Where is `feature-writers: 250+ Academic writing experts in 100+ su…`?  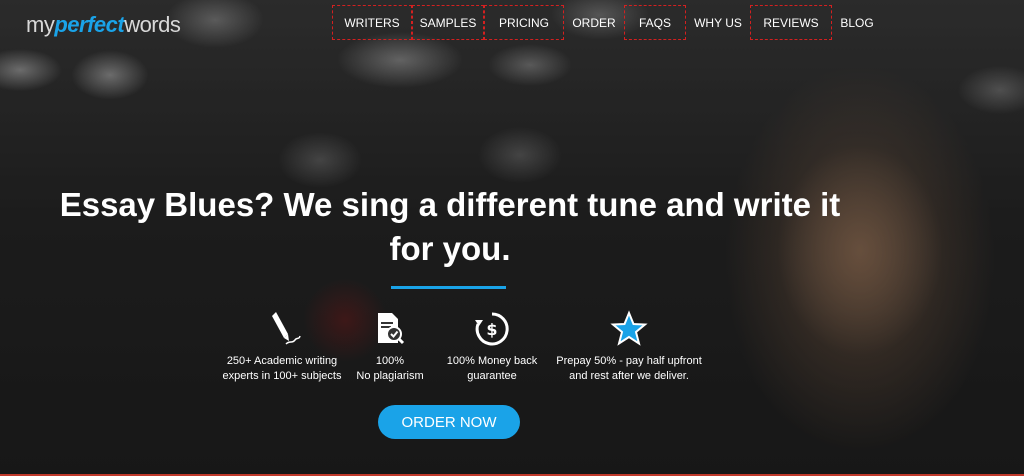
feature-writers: 250+ Academic writing experts in 100+ su… is located at coordinates (282, 347).